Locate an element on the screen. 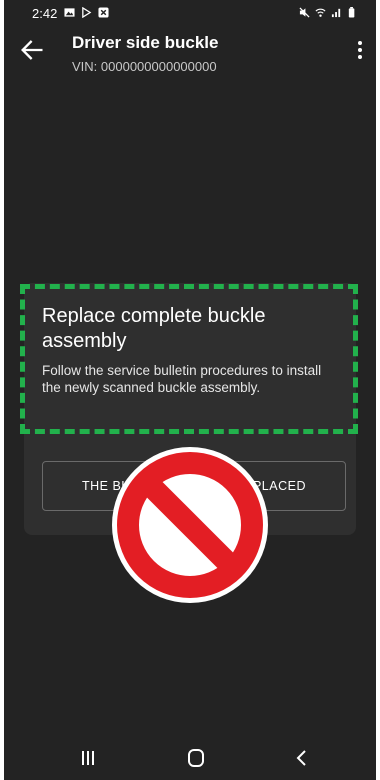 The width and height of the screenshot is (380, 780). play-store-icon is located at coordinates (87, 12).